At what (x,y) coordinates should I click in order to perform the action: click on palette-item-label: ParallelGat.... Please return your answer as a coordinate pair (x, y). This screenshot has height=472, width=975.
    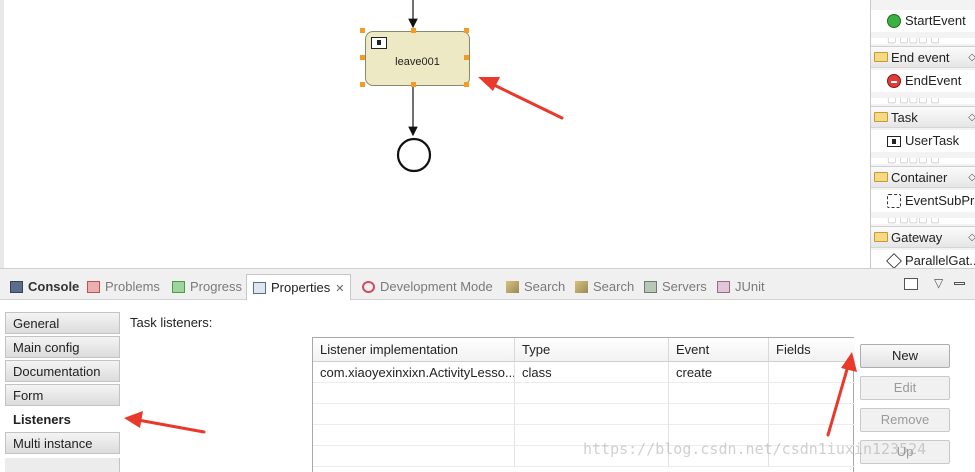
    Looking at the image, I should click on (940, 260).